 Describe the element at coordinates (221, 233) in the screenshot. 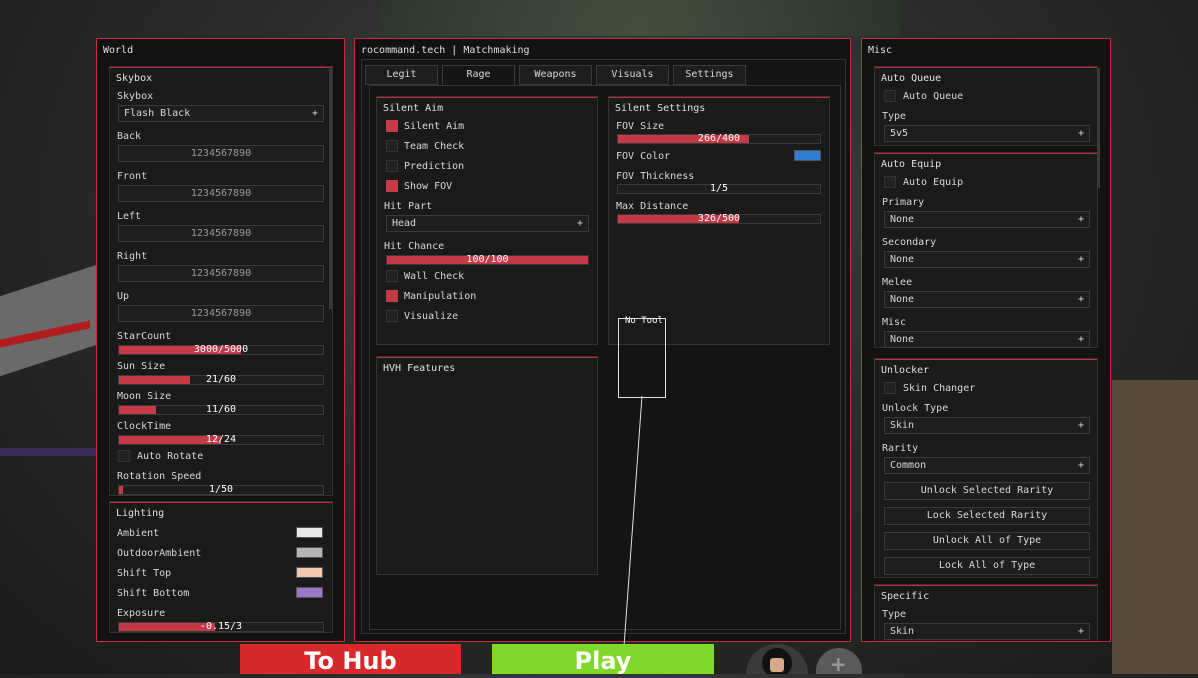

I see `left-input: 1234567890` at that location.